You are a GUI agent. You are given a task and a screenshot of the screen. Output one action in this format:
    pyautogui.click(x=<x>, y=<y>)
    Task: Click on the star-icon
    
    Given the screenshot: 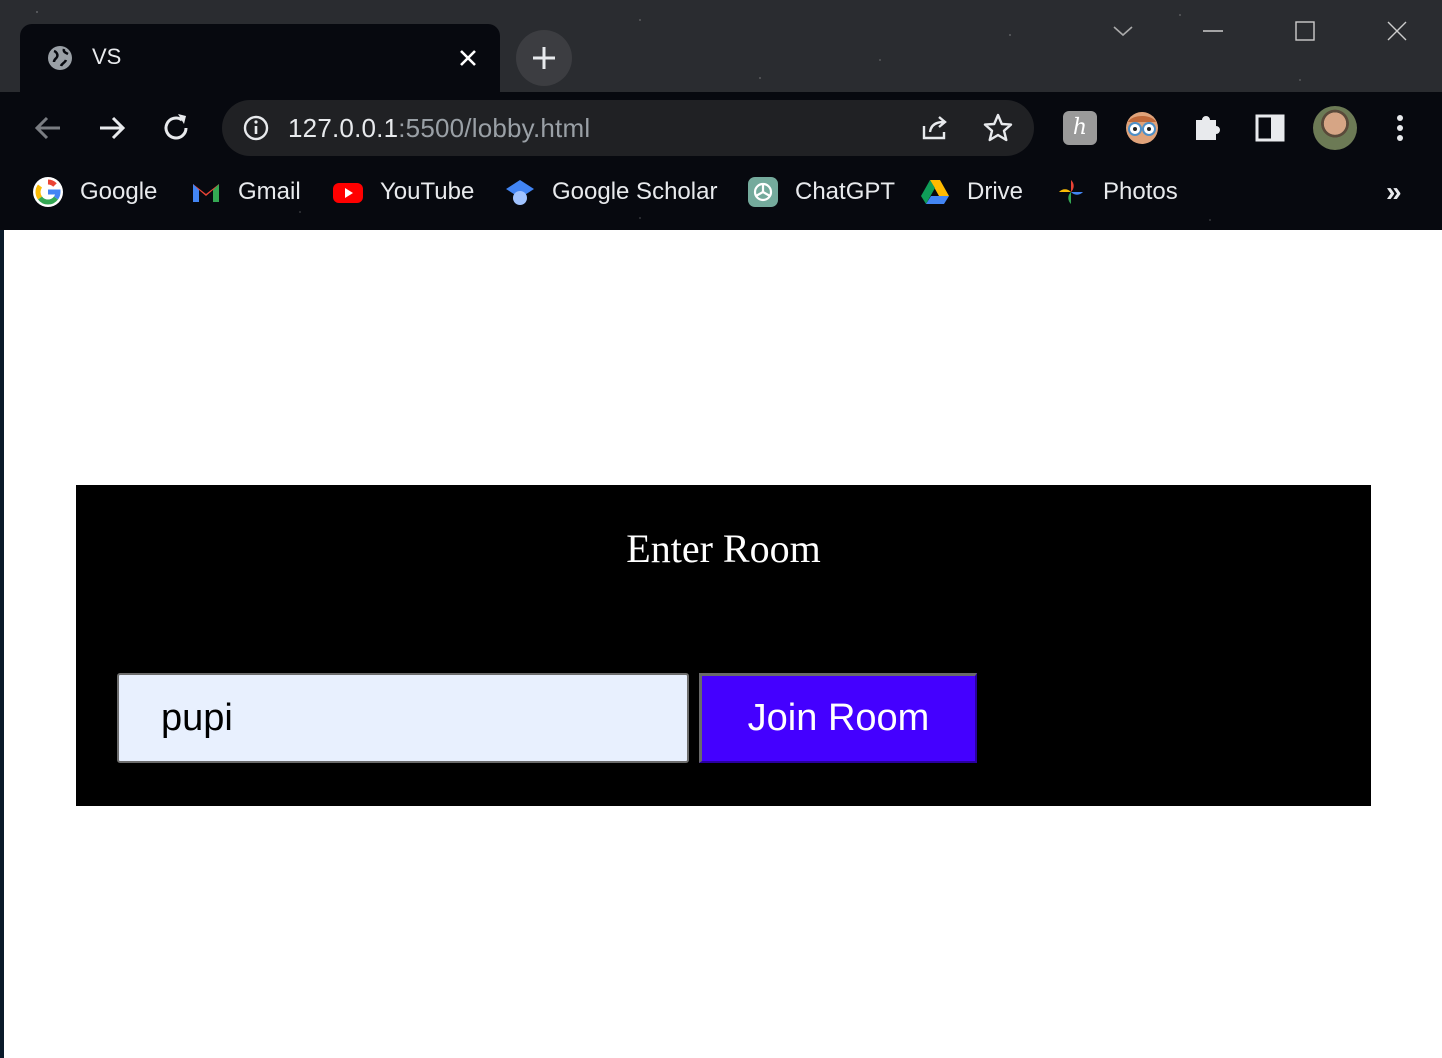 What is the action you would take?
    pyautogui.click(x=998, y=128)
    